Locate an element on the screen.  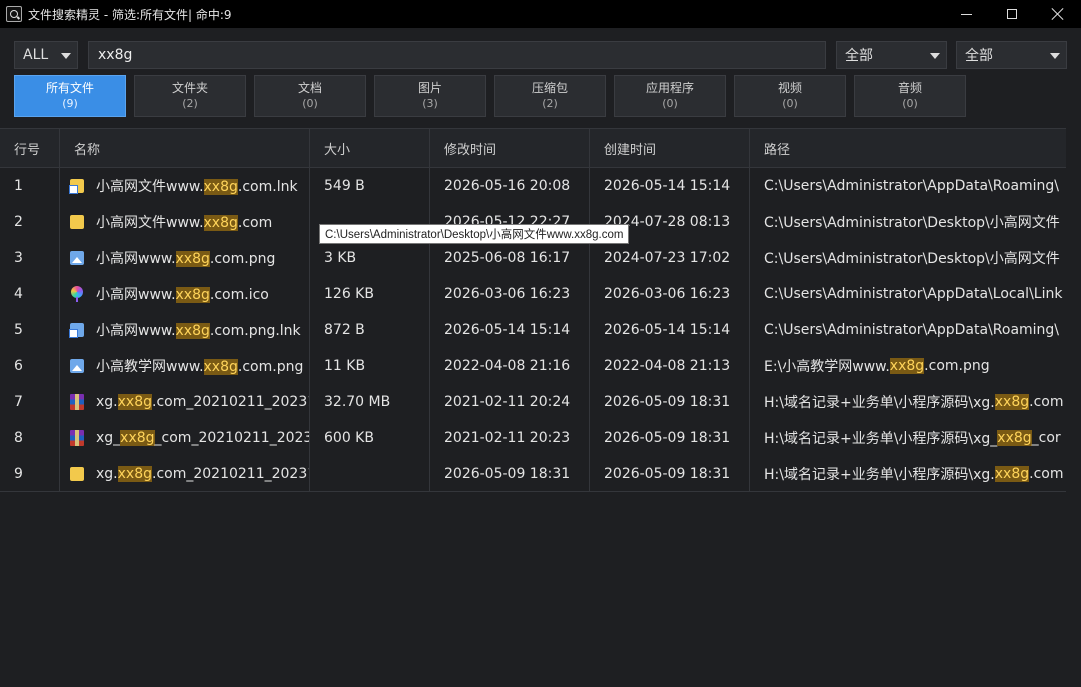
tab-audio: 音频 (0) is located at coordinates (910, 96).